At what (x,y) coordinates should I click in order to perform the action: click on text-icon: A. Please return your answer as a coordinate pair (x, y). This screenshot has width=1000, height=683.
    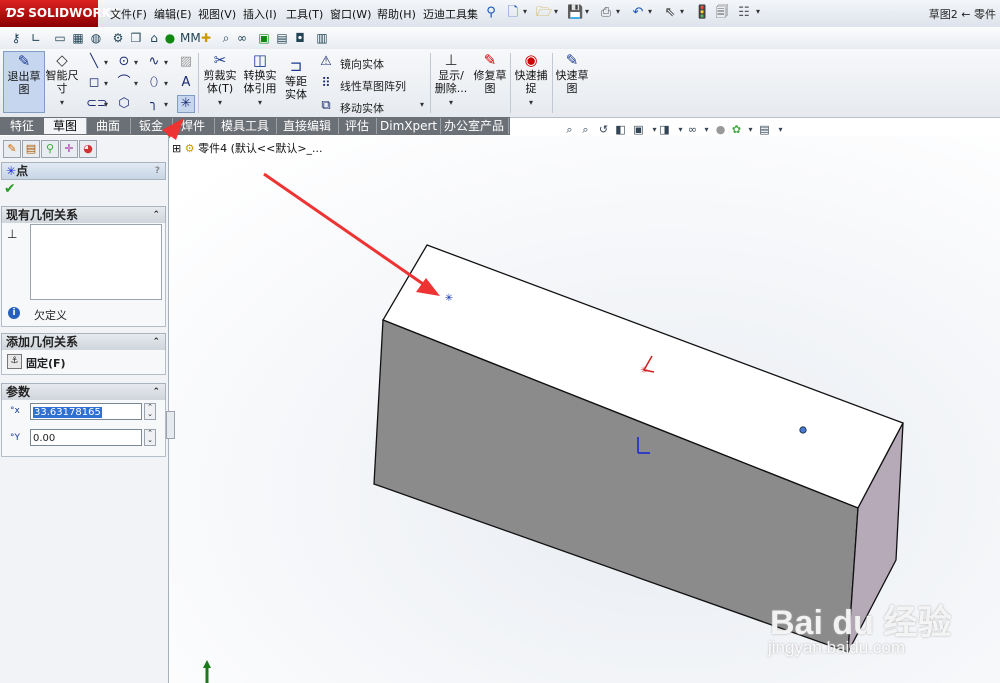
    Looking at the image, I should click on (186, 83).